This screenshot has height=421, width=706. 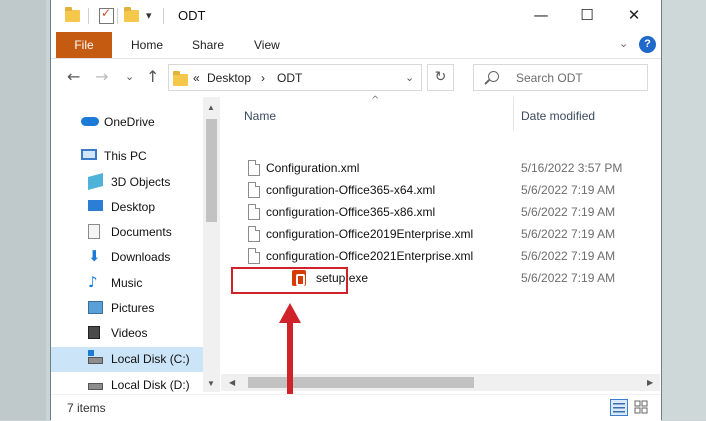 What do you see at coordinates (129, 333) in the screenshot?
I see `sidebar-item-label: Videos` at bounding box center [129, 333].